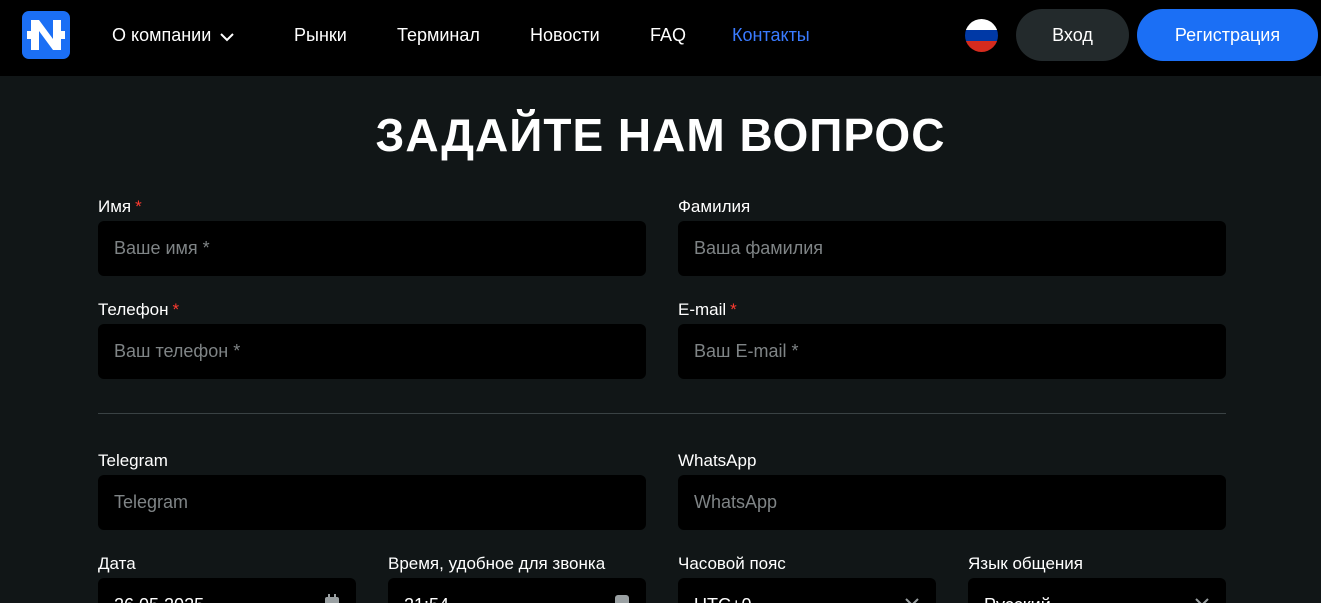  I want to click on email-input: Ваш E-mail *, so click(952, 351).